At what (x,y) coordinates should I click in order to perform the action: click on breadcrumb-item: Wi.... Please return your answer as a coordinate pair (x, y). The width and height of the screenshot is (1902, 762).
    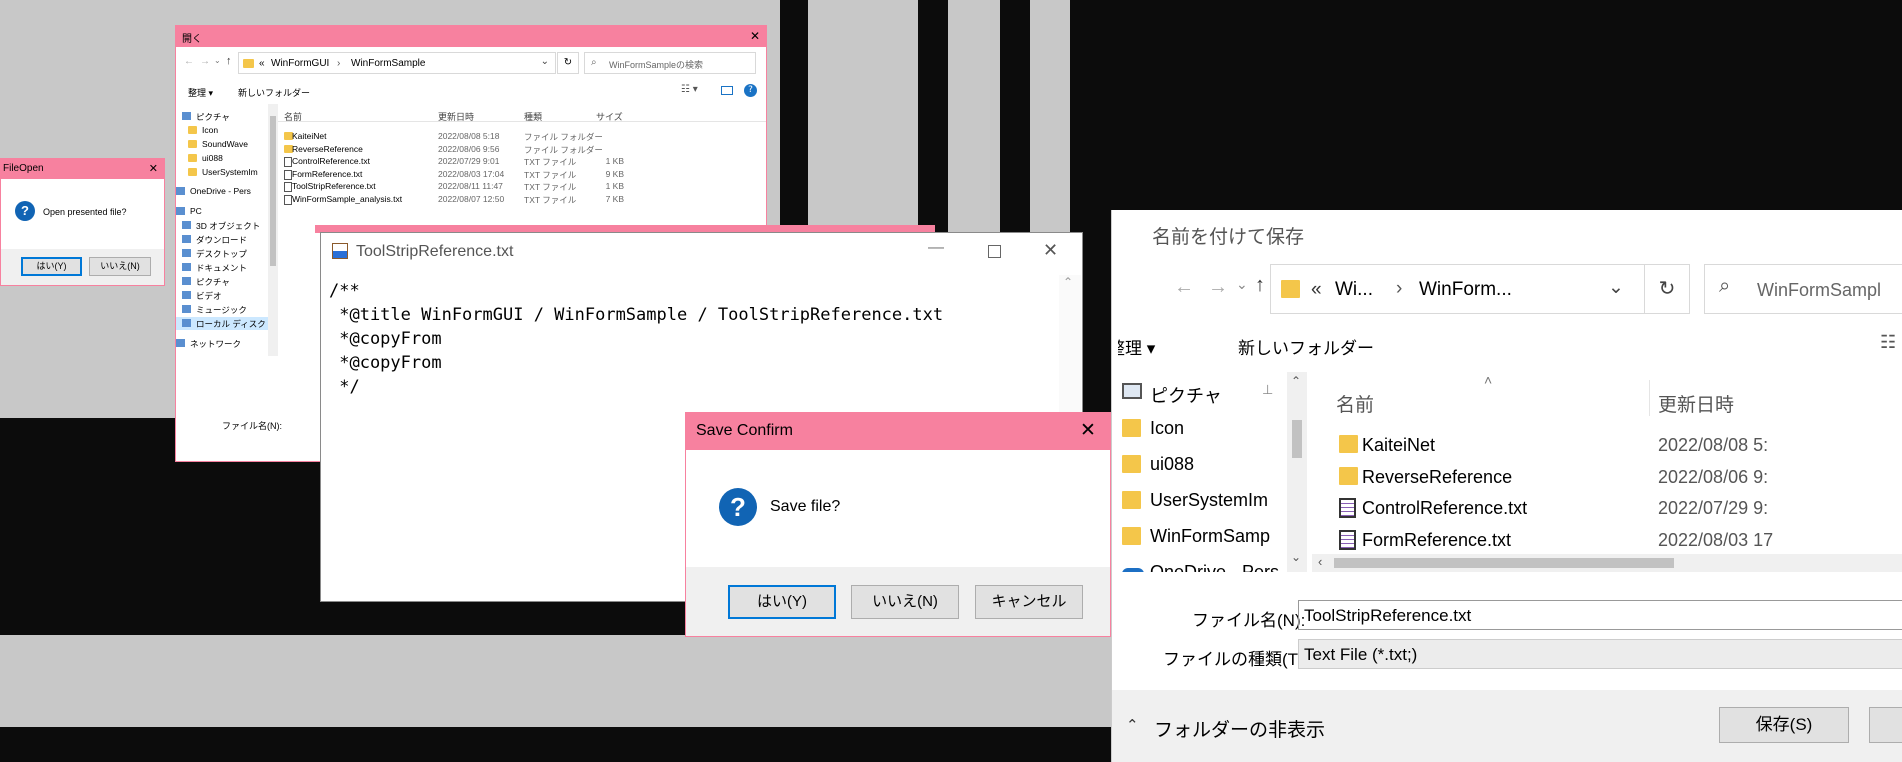
    Looking at the image, I should click on (1354, 290).